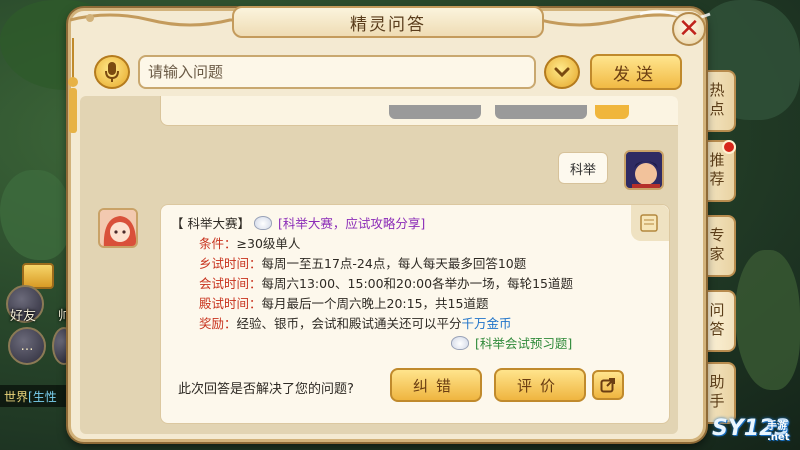 This screenshot has height=450, width=800. I want to click on user-avatar, so click(644, 170).